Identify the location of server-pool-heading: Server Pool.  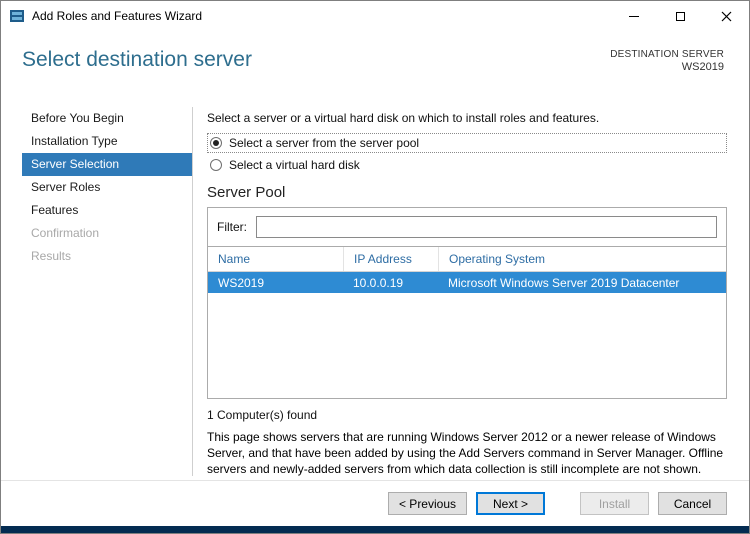
(246, 192).